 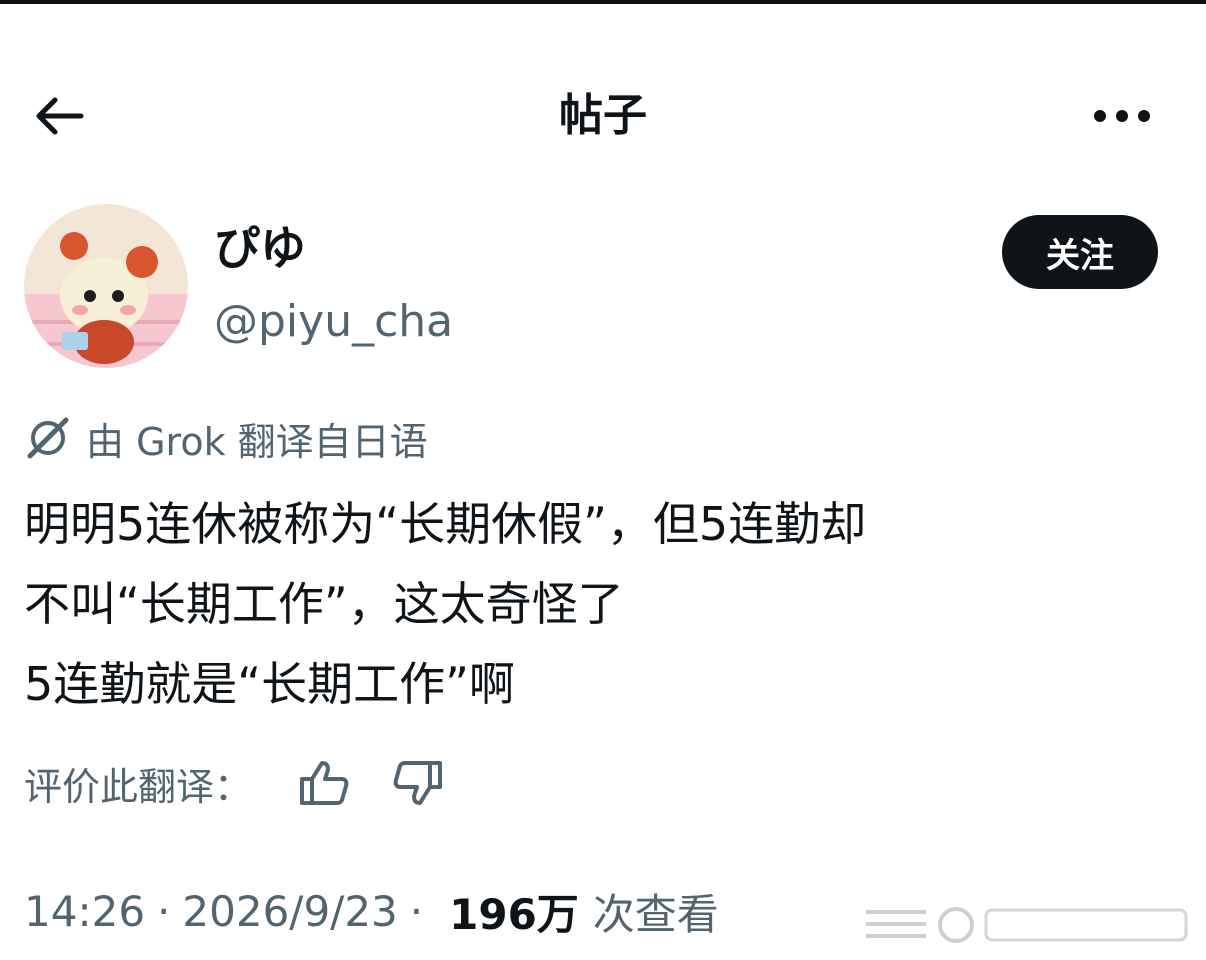 I want to click on thumb-up-icon, so click(x=324, y=783).